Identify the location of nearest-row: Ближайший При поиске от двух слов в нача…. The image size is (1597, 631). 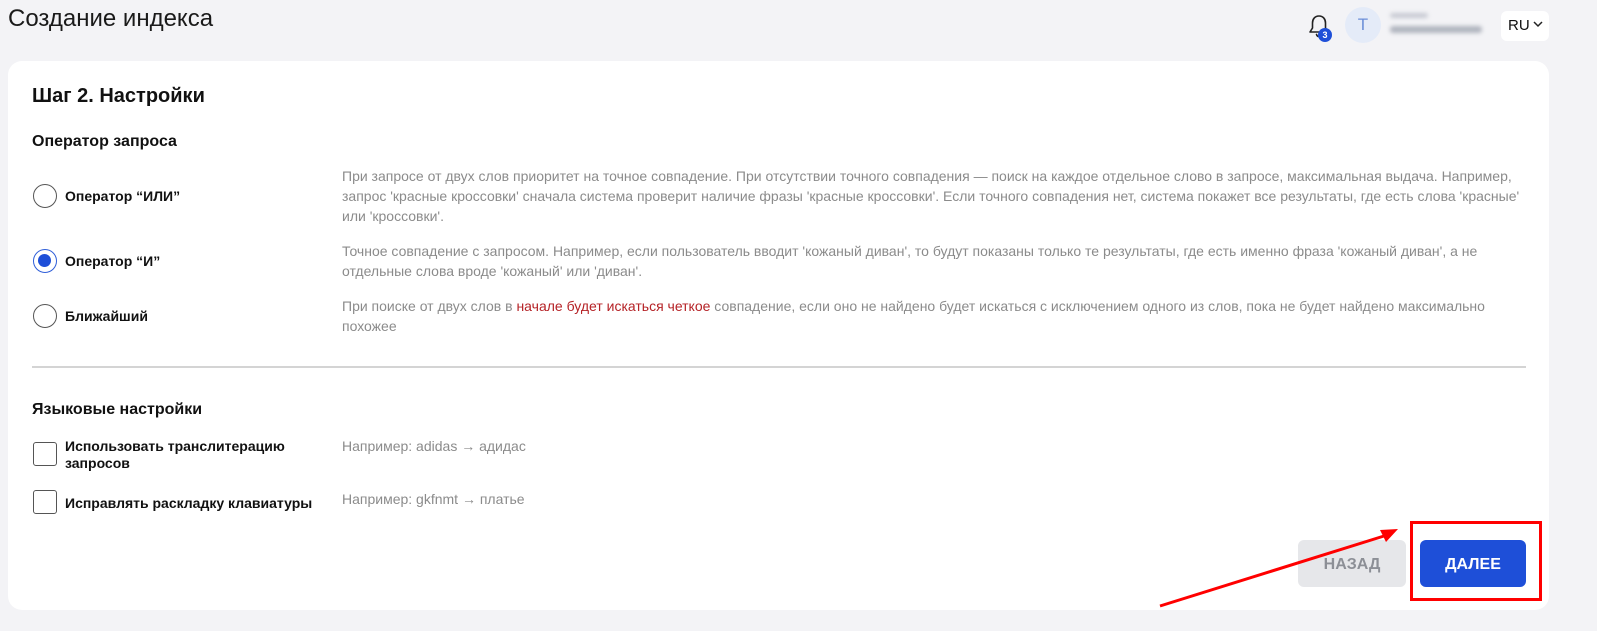
(782, 316).